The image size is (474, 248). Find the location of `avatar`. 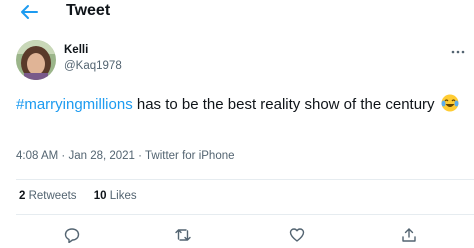

avatar is located at coordinates (36, 60).